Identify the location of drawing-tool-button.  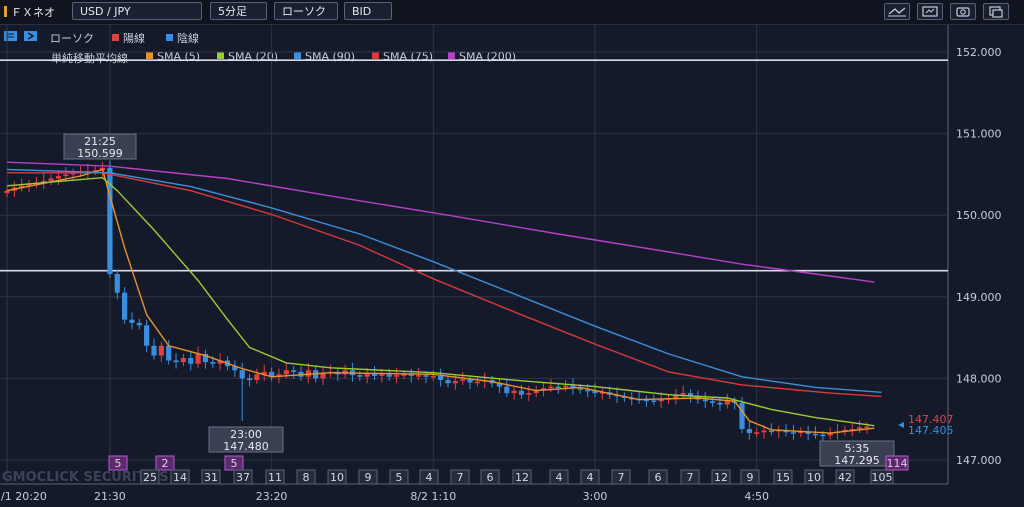
(897, 11).